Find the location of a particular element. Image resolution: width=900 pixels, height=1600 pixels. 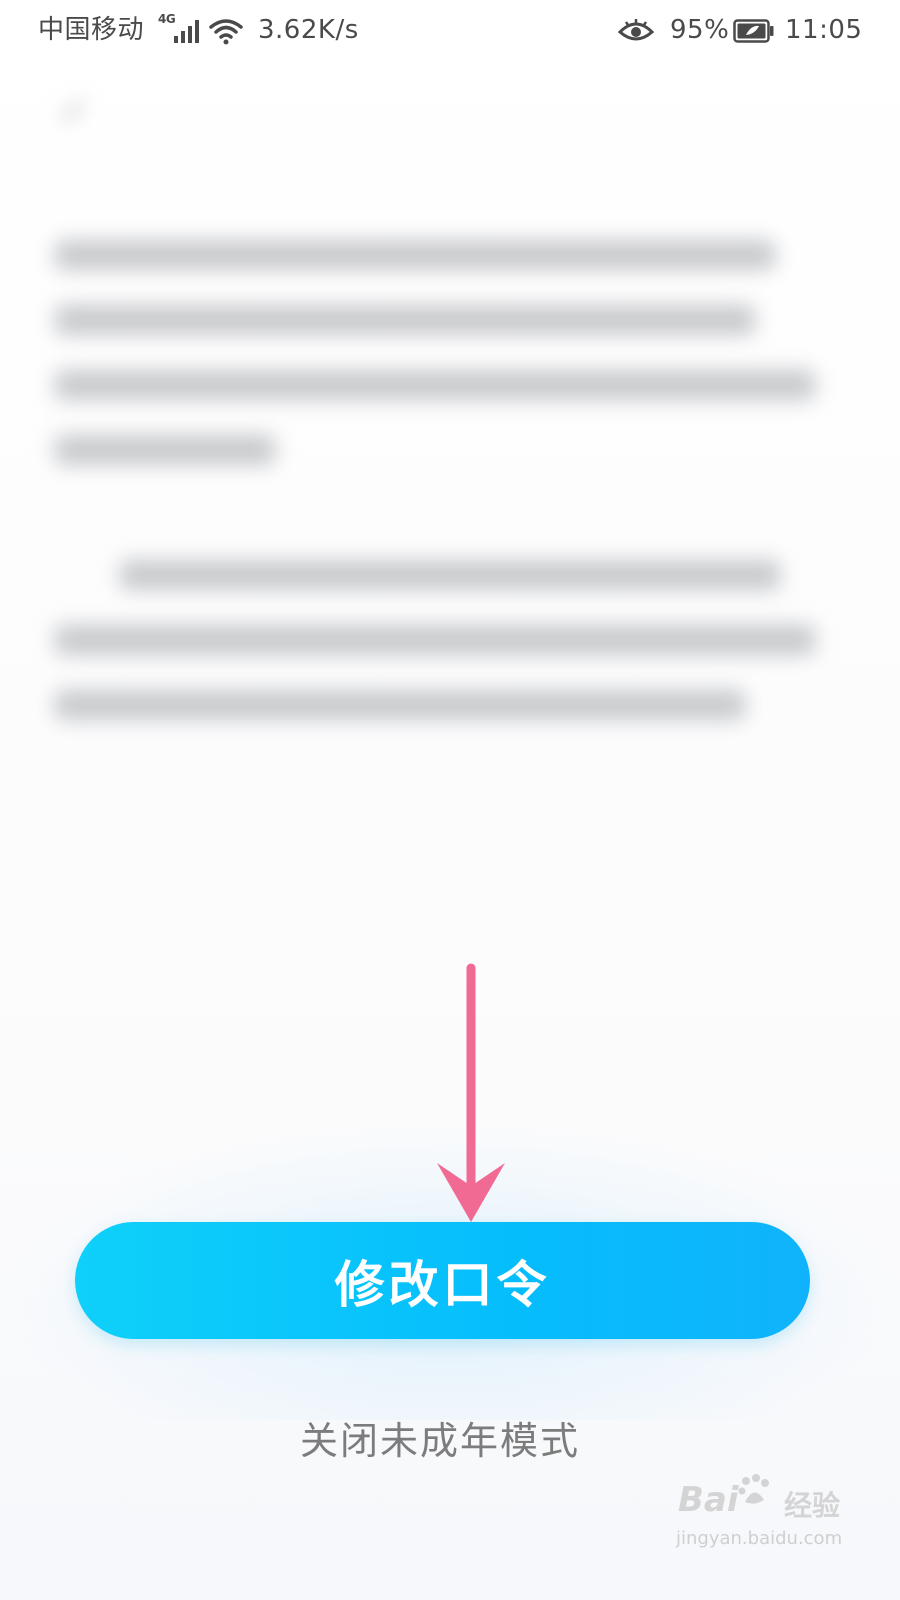

battery-percent: 95% is located at coordinates (700, 30).